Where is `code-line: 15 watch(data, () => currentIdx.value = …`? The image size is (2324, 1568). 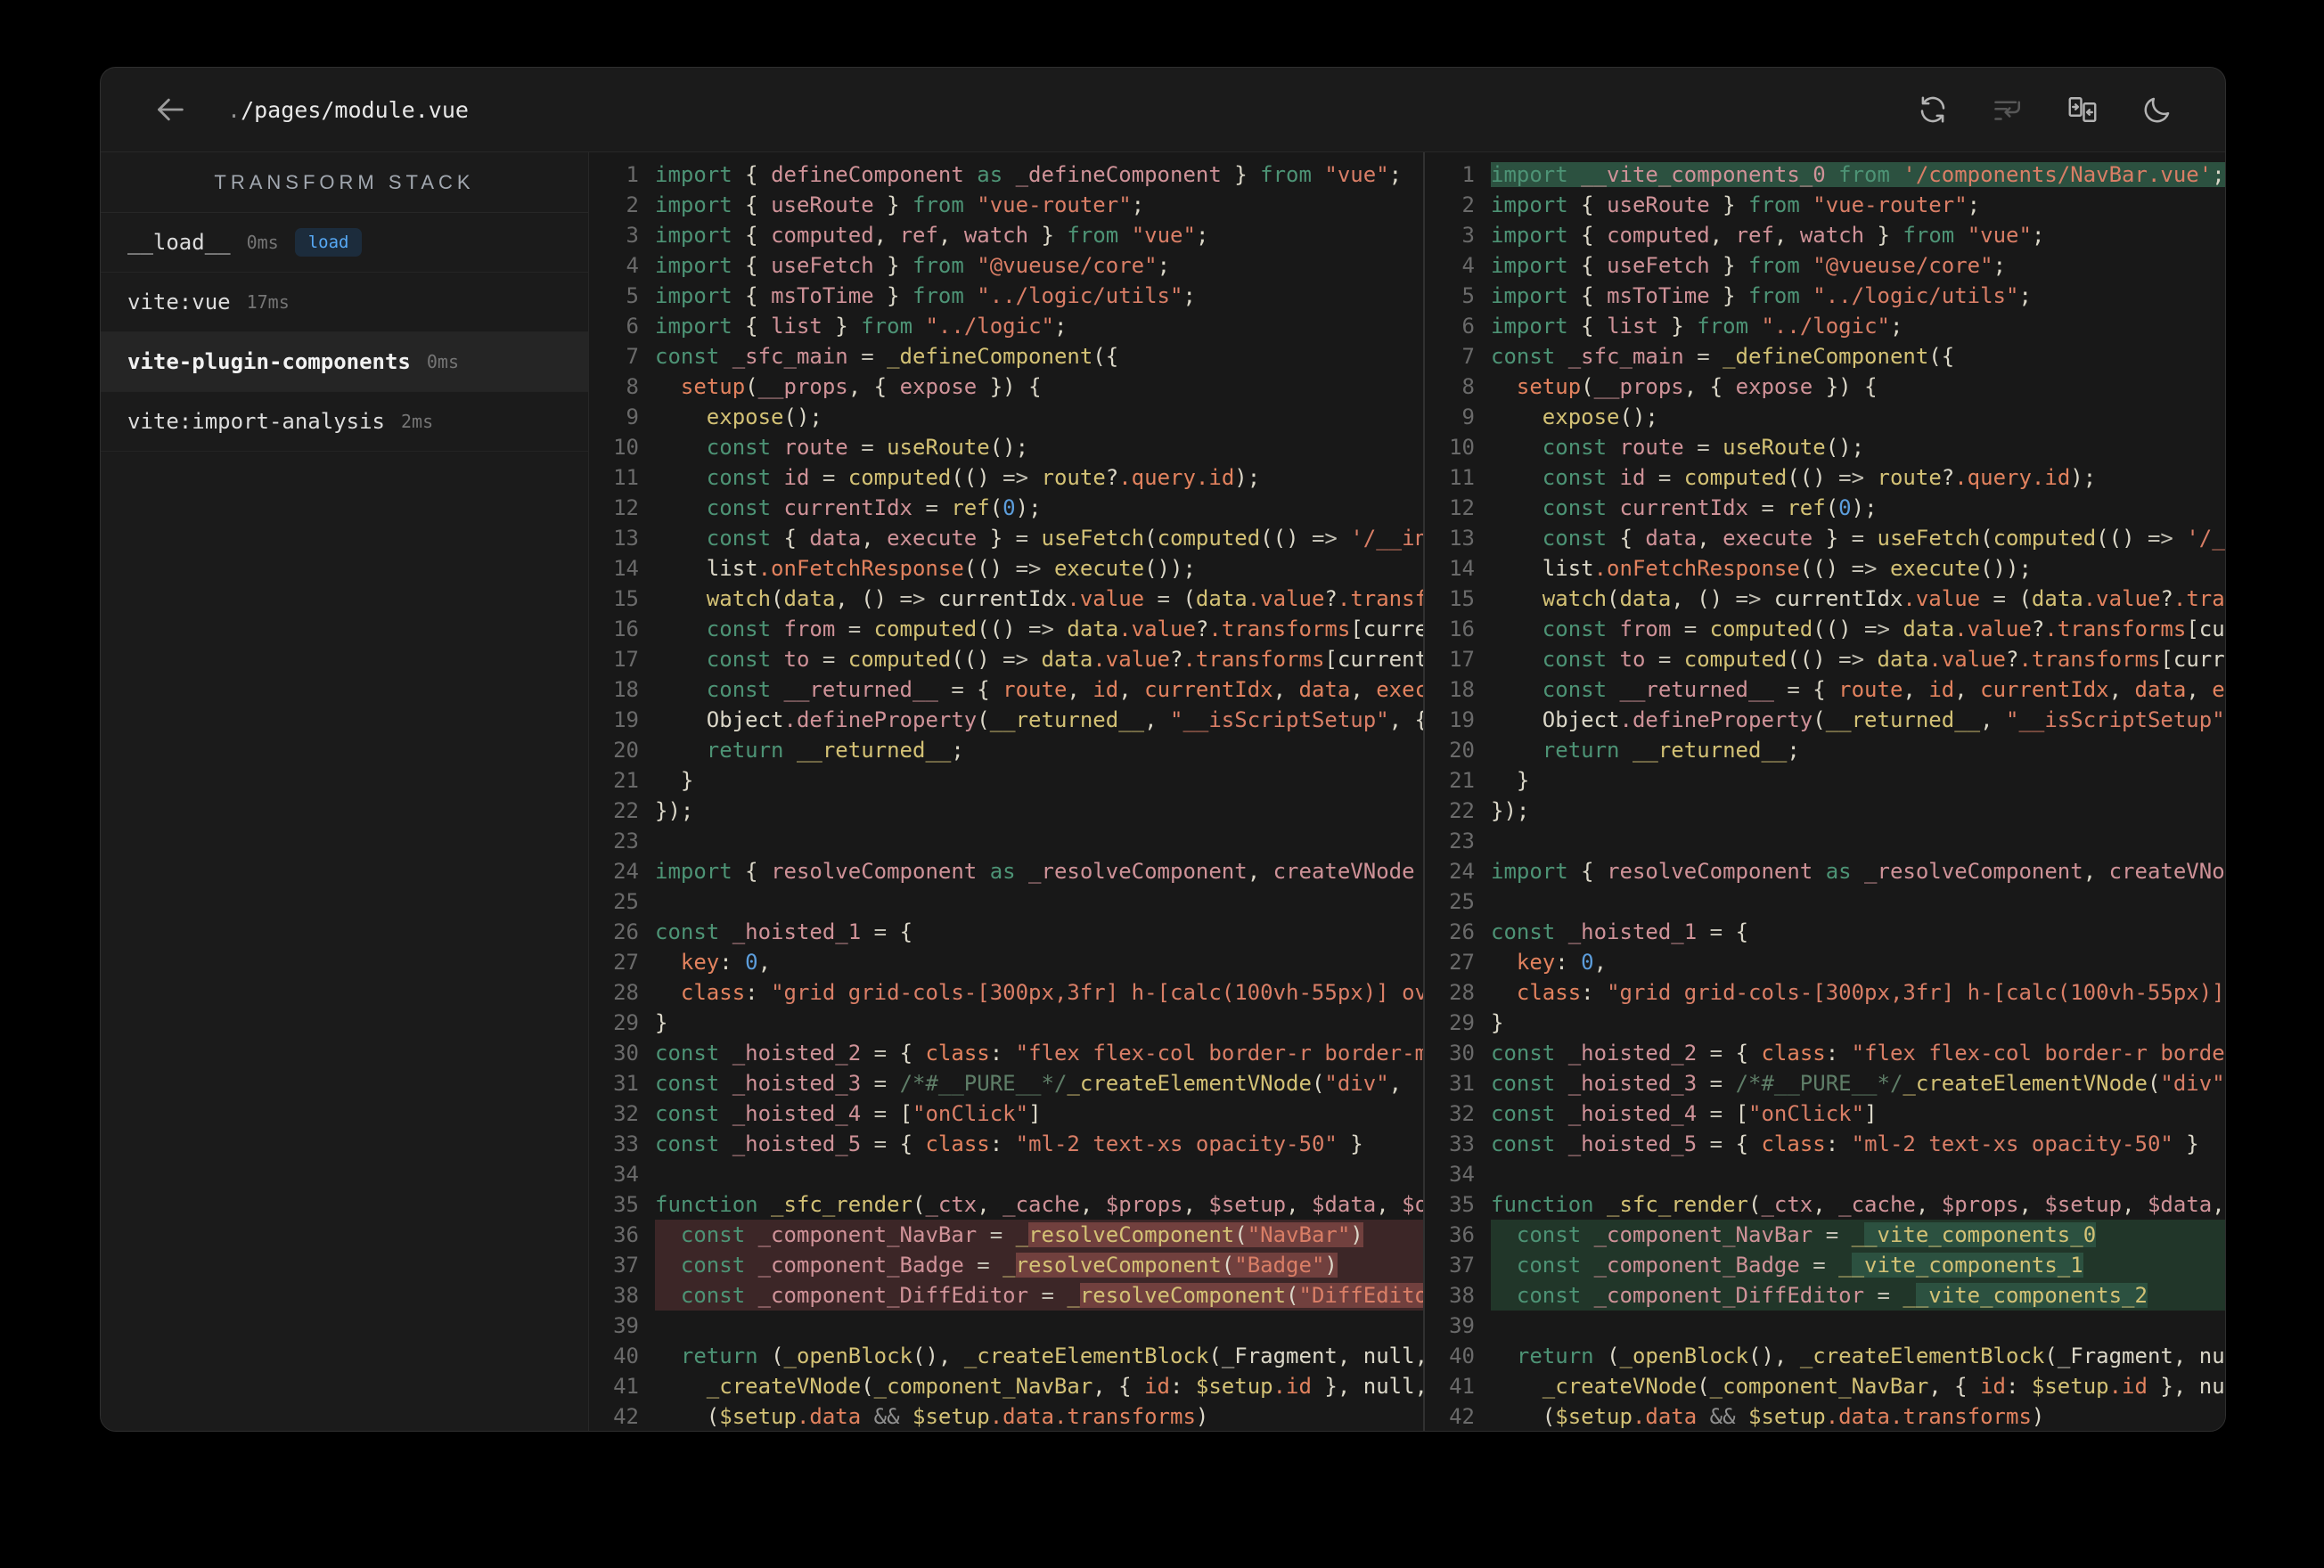 code-line: 15 watch(data, () => currentIdx.value = … is located at coordinates (1825, 599).